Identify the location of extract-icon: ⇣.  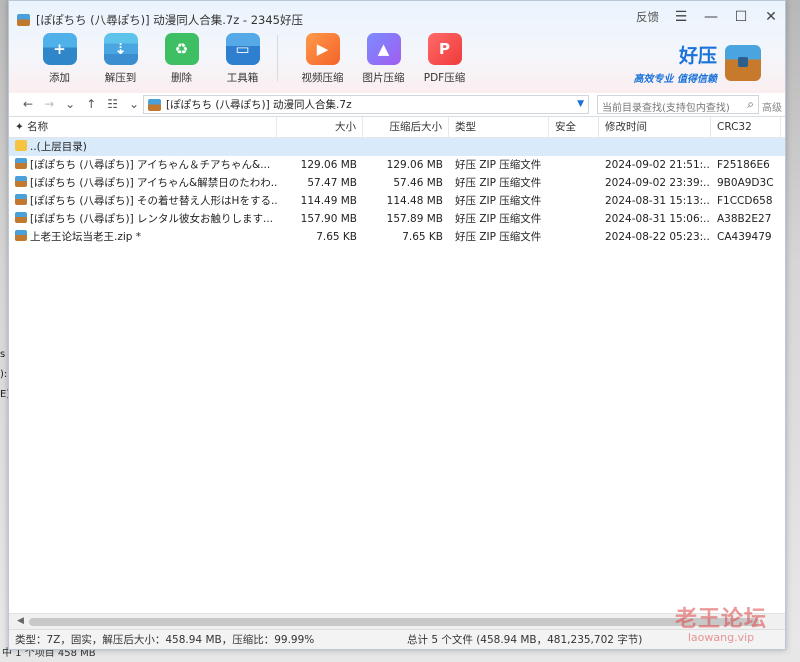
(120, 49).